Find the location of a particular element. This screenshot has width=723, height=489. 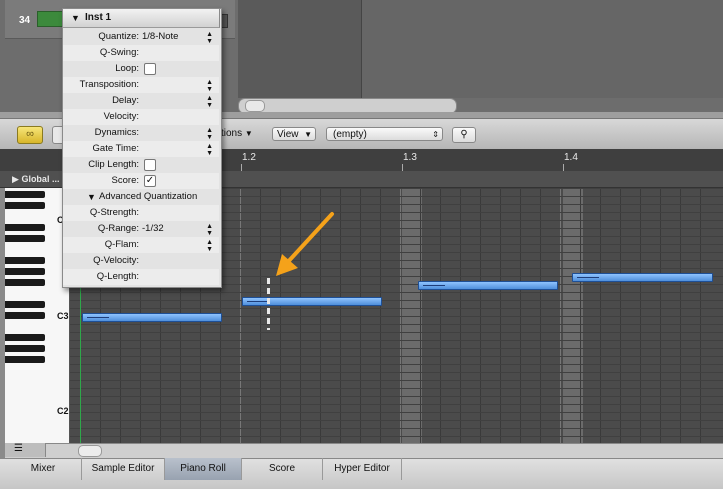

chevron-down-icon: ▼ is located at coordinates (308, 134).